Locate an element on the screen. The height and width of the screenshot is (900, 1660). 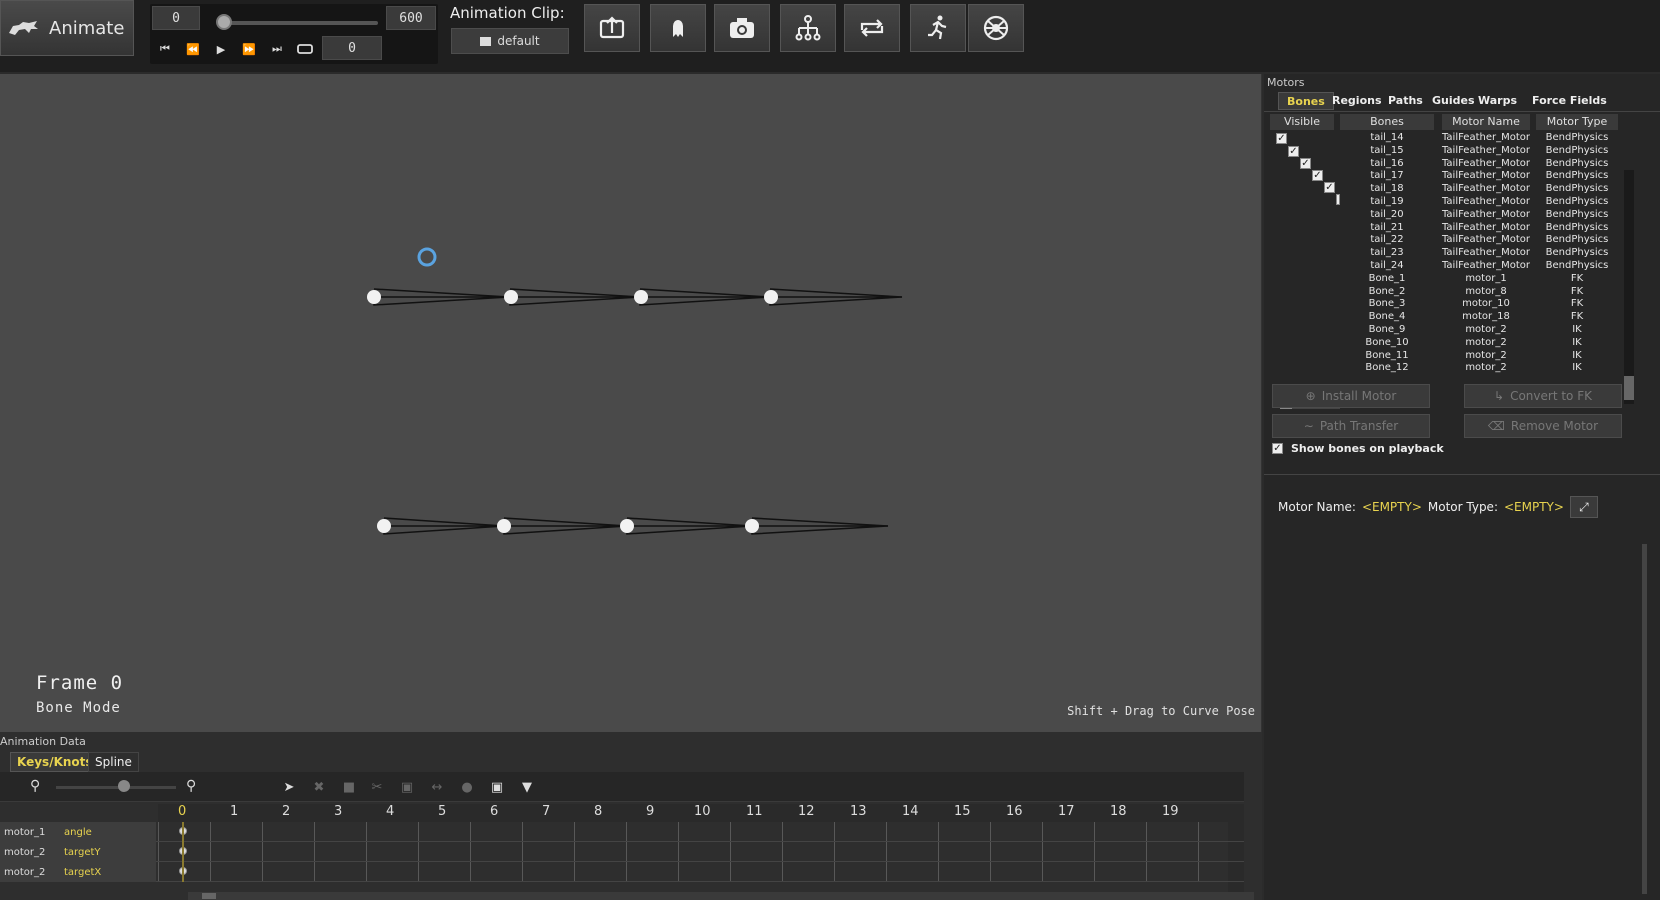
remove-motor-button: ⌫ Remove Motor is located at coordinates (1543, 426).